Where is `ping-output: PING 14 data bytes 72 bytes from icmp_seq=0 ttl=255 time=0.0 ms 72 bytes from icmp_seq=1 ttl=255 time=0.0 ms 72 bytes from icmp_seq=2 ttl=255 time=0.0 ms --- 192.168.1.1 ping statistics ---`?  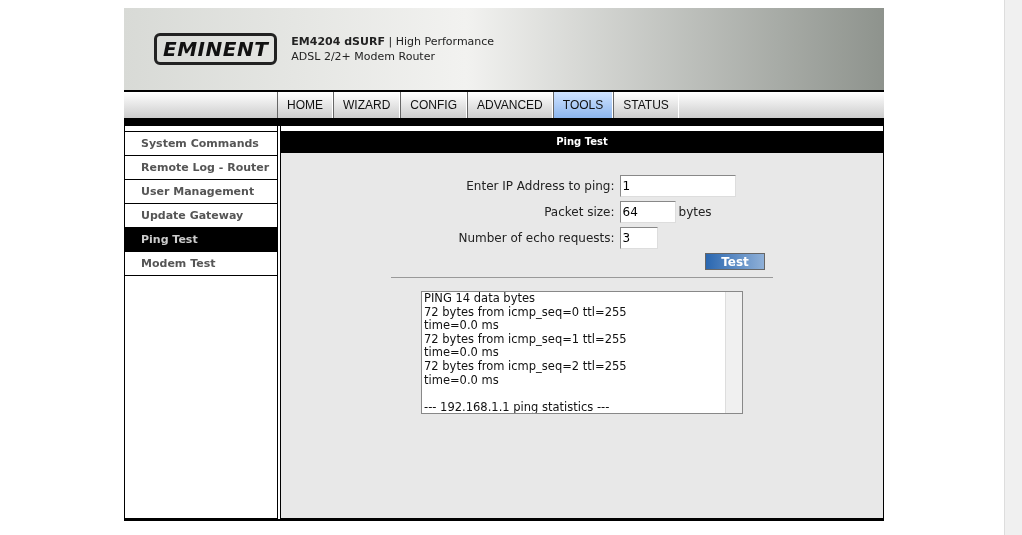
ping-output: PING 14 data bytes 72 bytes from icmp_seq=0 ttl=255 time=0.0 ms 72 bytes from icmp_seq=1 ttl=255 time=0.0 ms 72 bytes from icmp_seq=2 ttl=255 time=0.0 ms --- 192.168.1.1 ping statistics --- is located at coordinates (525, 352).